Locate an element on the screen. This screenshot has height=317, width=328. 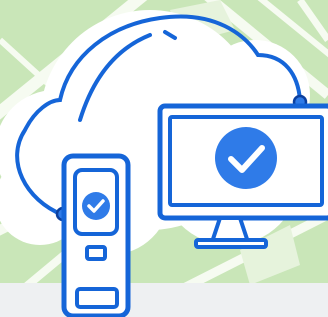
phone-icon is located at coordinates (96, 235).